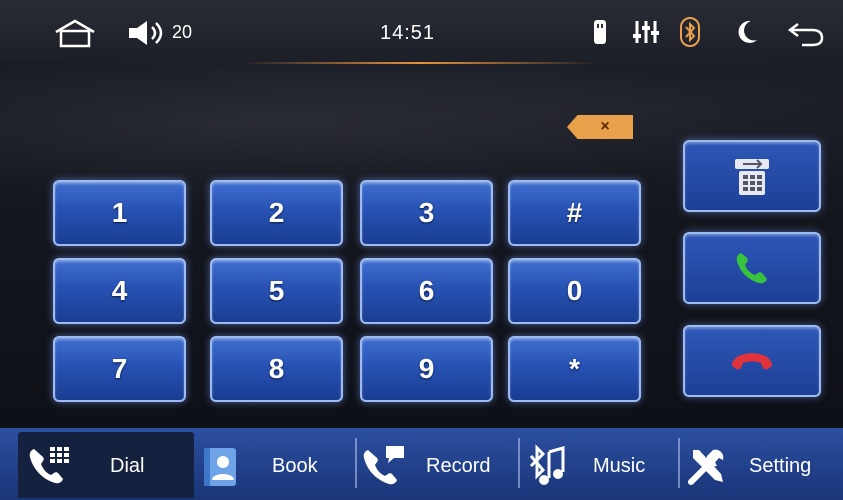 The height and width of the screenshot is (500, 843). What do you see at coordinates (49, 465) in the screenshot?
I see `dialpad-icon` at bounding box center [49, 465].